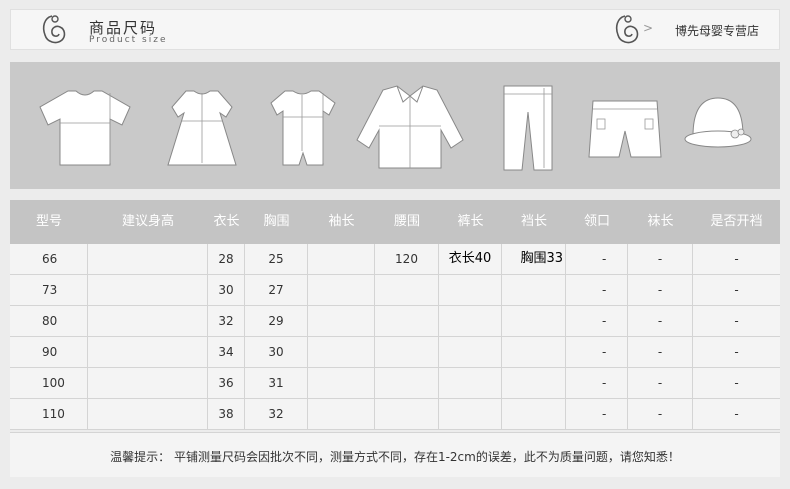 The width and height of the screenshot is (790, 489). Describe the element at coordinates (627, 29) in the screenshot. I see `shop-logo-icon` at that location.